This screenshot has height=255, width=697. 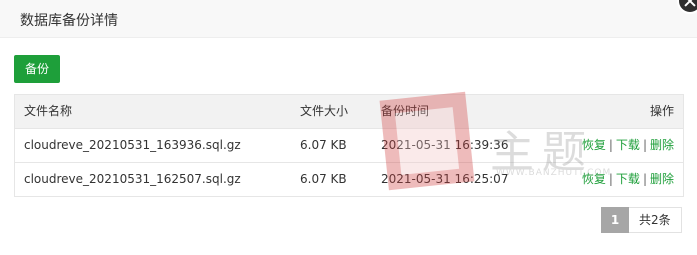 I want to click on file-name: cloudreve_20210531_163936.sql.gz, so click(x=132, y=145).